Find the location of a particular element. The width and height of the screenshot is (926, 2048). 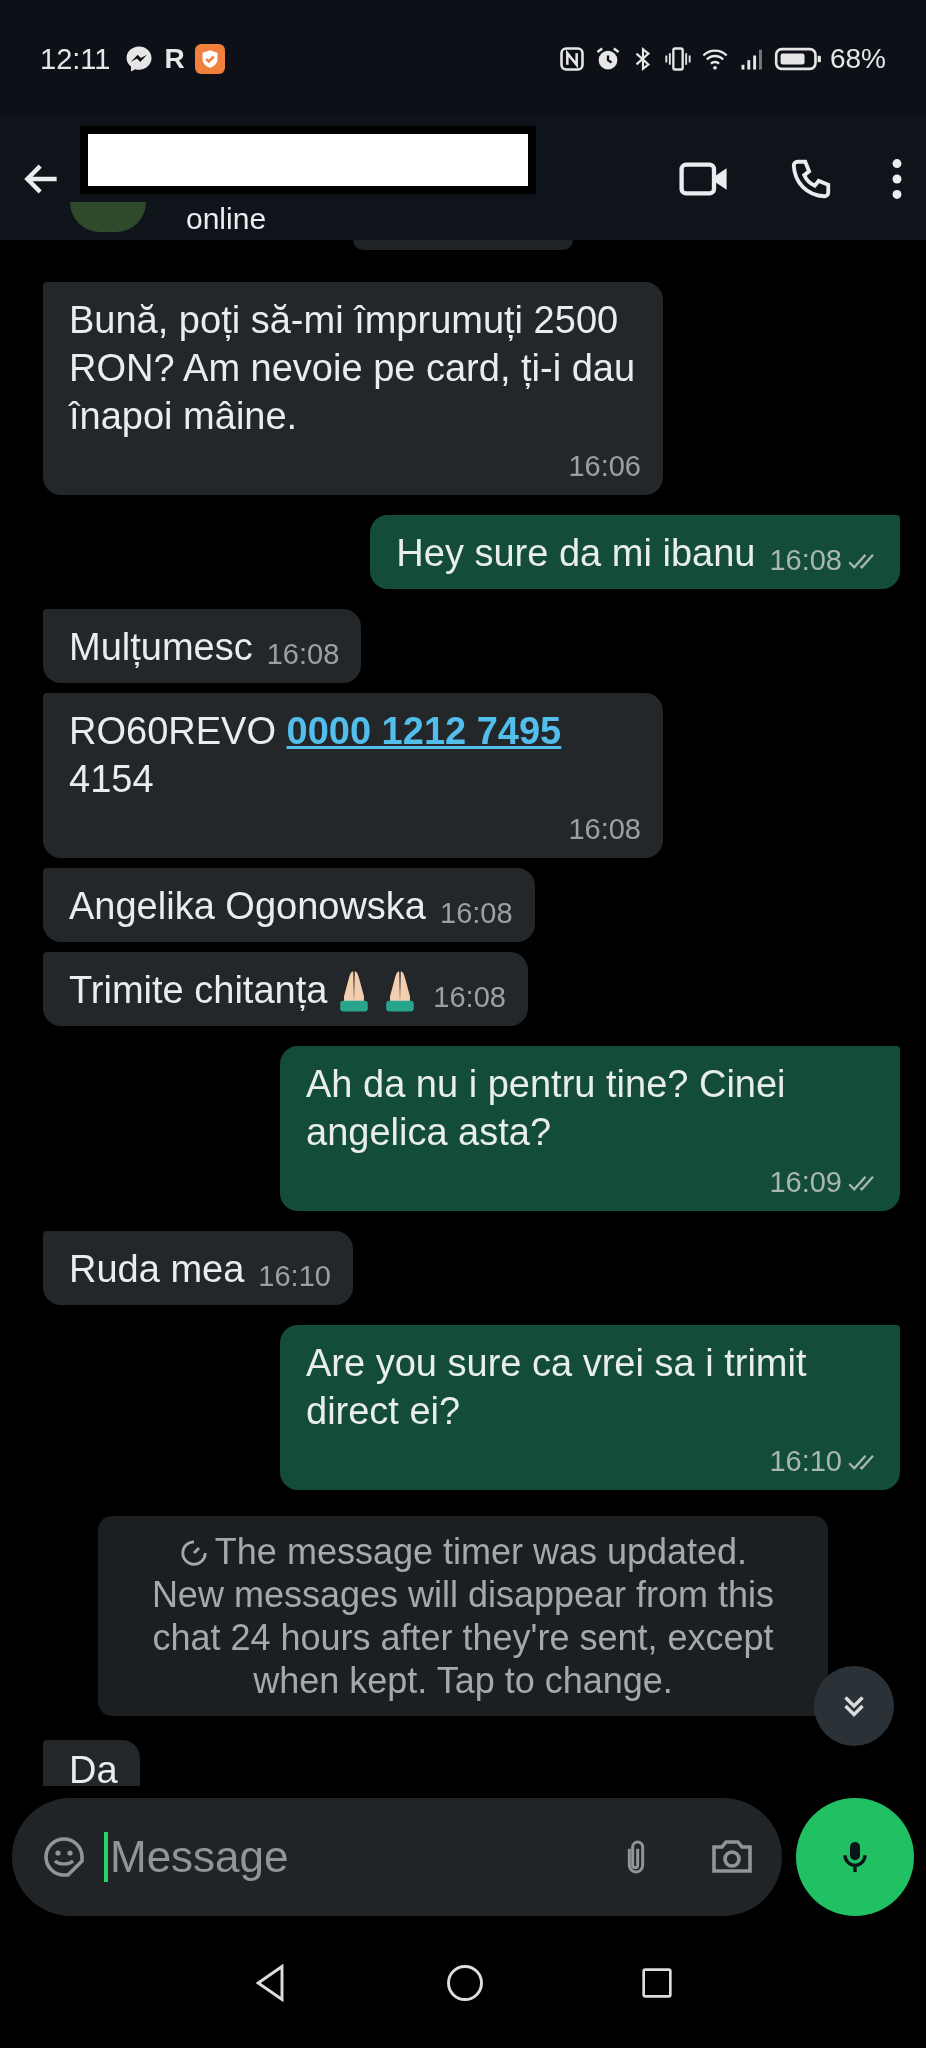

incoming-message-bubble: Bună, poți să-mi împrumuți 2500 RON? Am nevoie pe card, ți-i dau înapoi mâine. 16:06 is located at coordinates (353, 388).